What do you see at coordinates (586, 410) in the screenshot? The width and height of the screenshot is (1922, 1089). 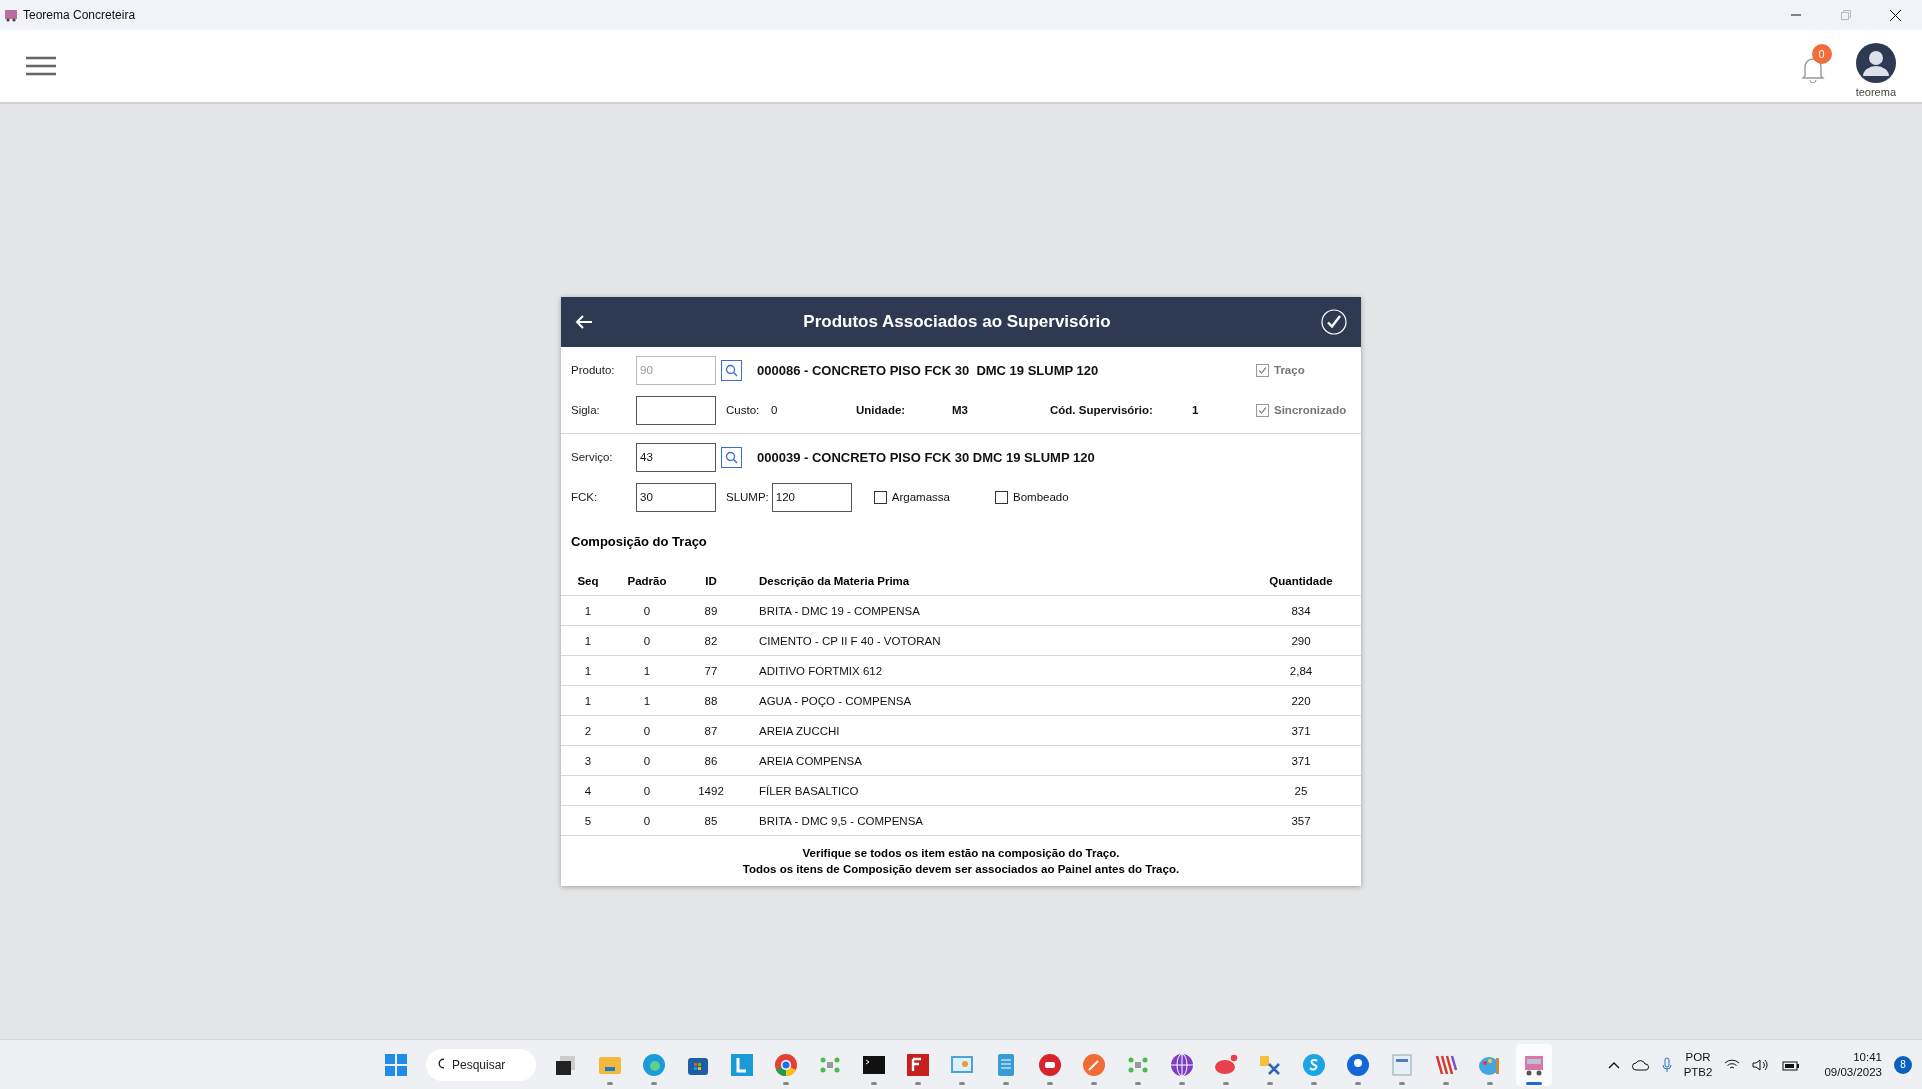 I see `field-label: Sigla:` at bounding box center [586, 410].